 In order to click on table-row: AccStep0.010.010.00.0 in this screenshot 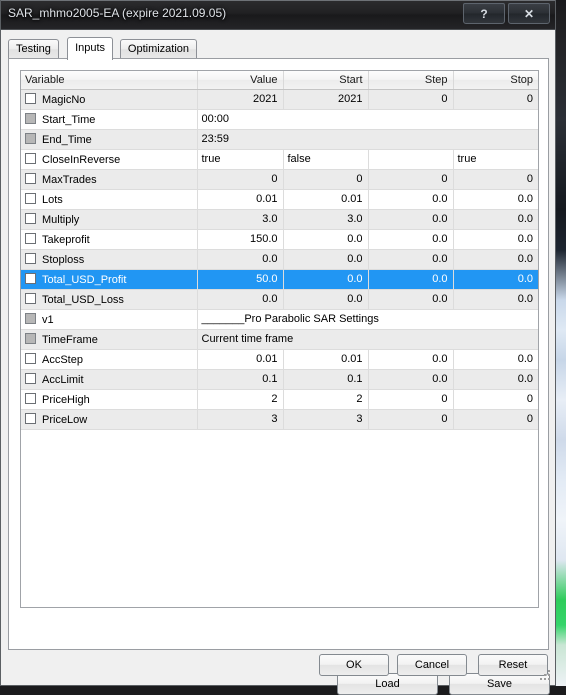, I will do `click(279, 359)`.